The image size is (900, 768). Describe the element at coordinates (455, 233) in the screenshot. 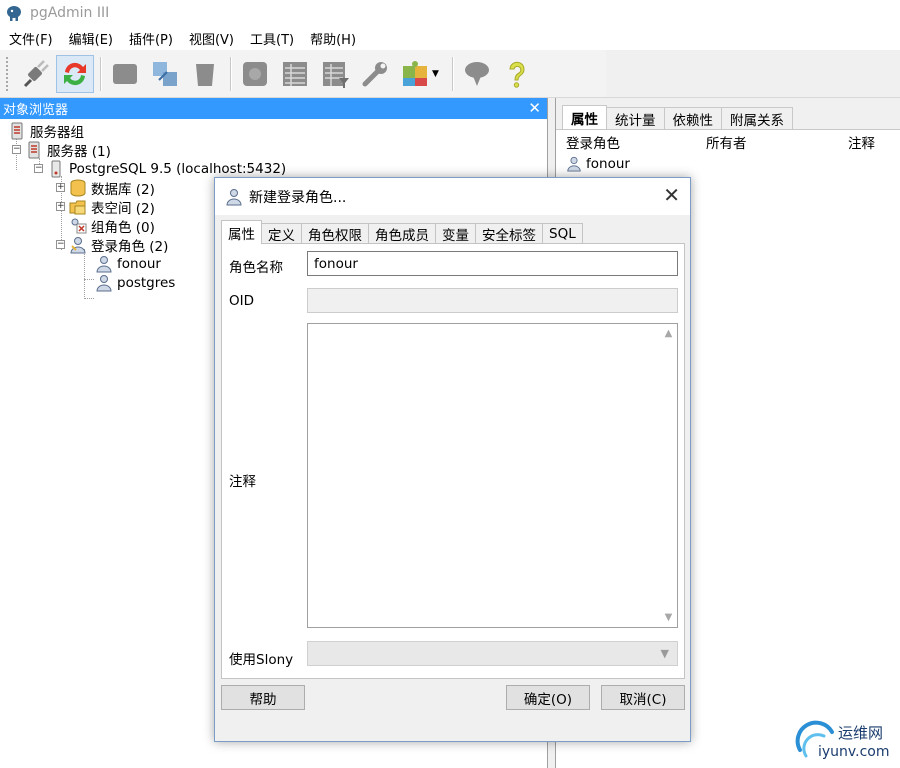

I see `tab-variables: 变量` at that location.